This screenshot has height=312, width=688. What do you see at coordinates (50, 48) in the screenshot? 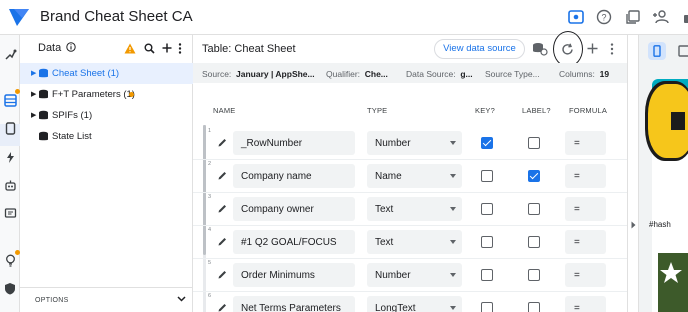
I see `data-title-text: Data` at bounding box center [50, 48].